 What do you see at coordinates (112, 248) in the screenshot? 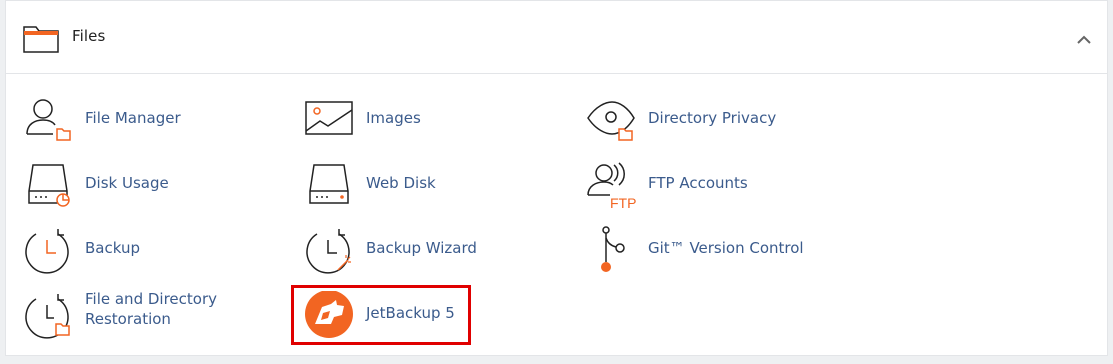
I see `item-label: Backup` at bounding box center [112, 248].